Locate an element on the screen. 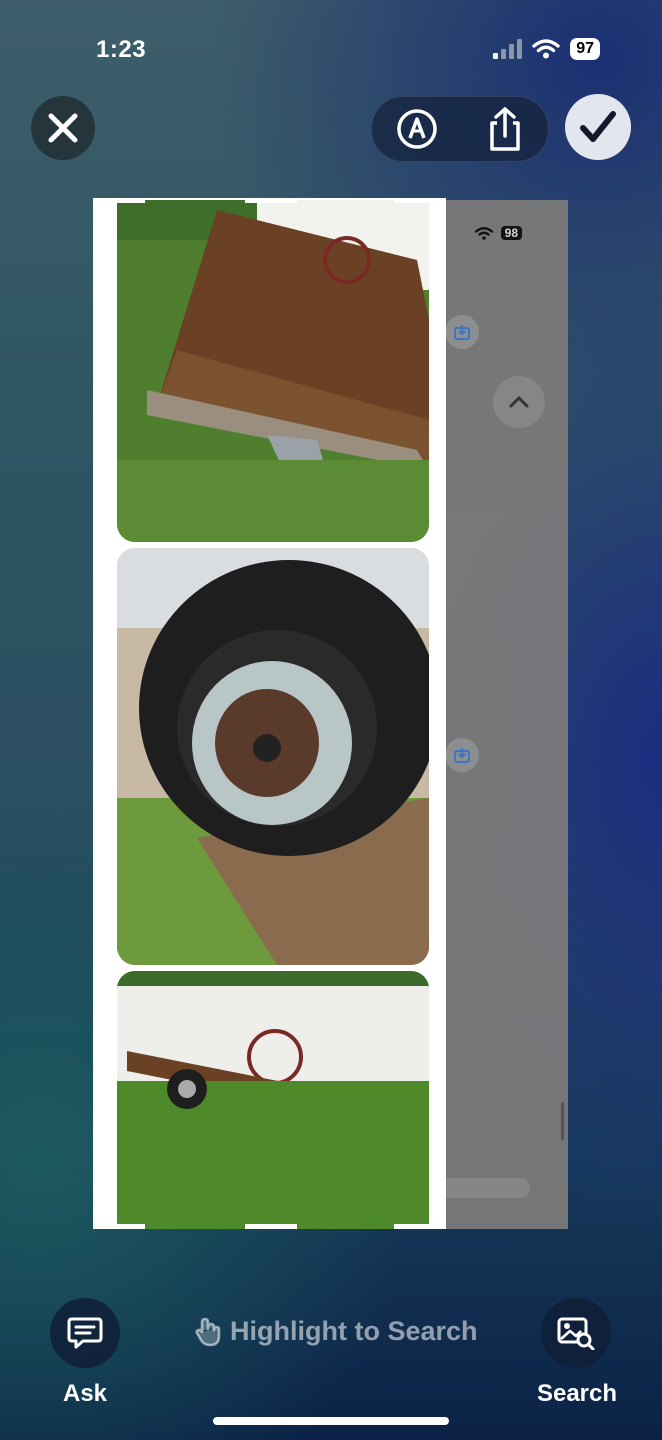  status-icons: 97 is located at coordinates (546, 49).